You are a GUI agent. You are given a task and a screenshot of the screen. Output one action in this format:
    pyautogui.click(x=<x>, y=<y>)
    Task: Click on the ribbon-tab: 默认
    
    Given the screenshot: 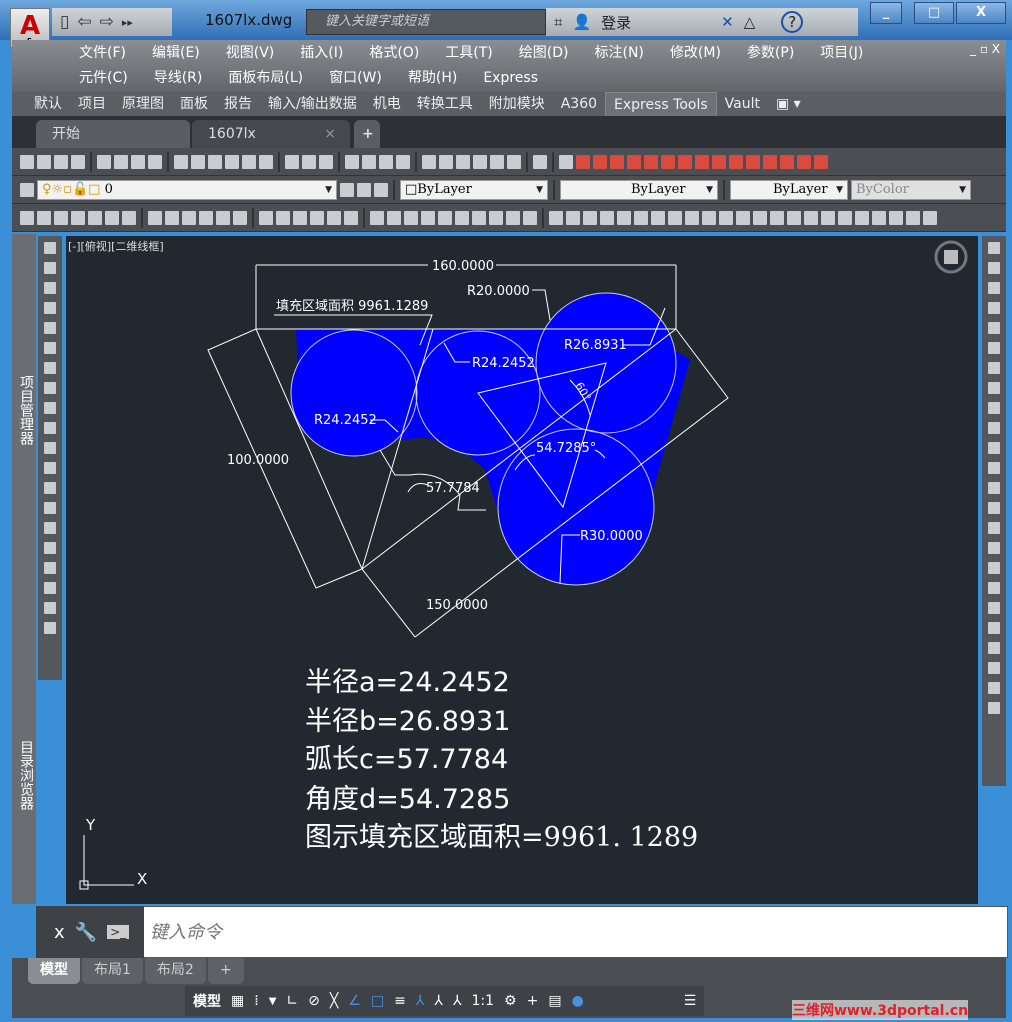 What is the action you would take?
    pyautogui.click(x=48, y=104)
    